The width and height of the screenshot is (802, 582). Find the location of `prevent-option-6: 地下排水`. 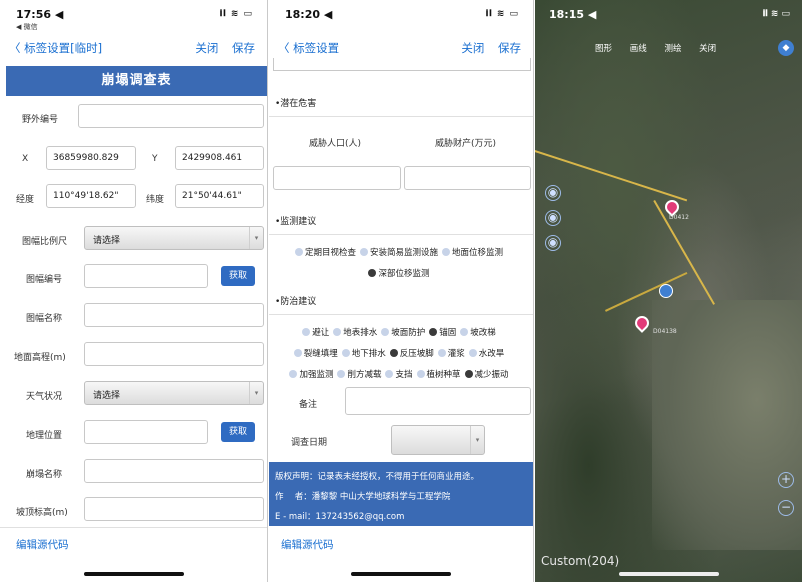

prevent-option-6: 地下排水 is located at coordinates (363, 354).